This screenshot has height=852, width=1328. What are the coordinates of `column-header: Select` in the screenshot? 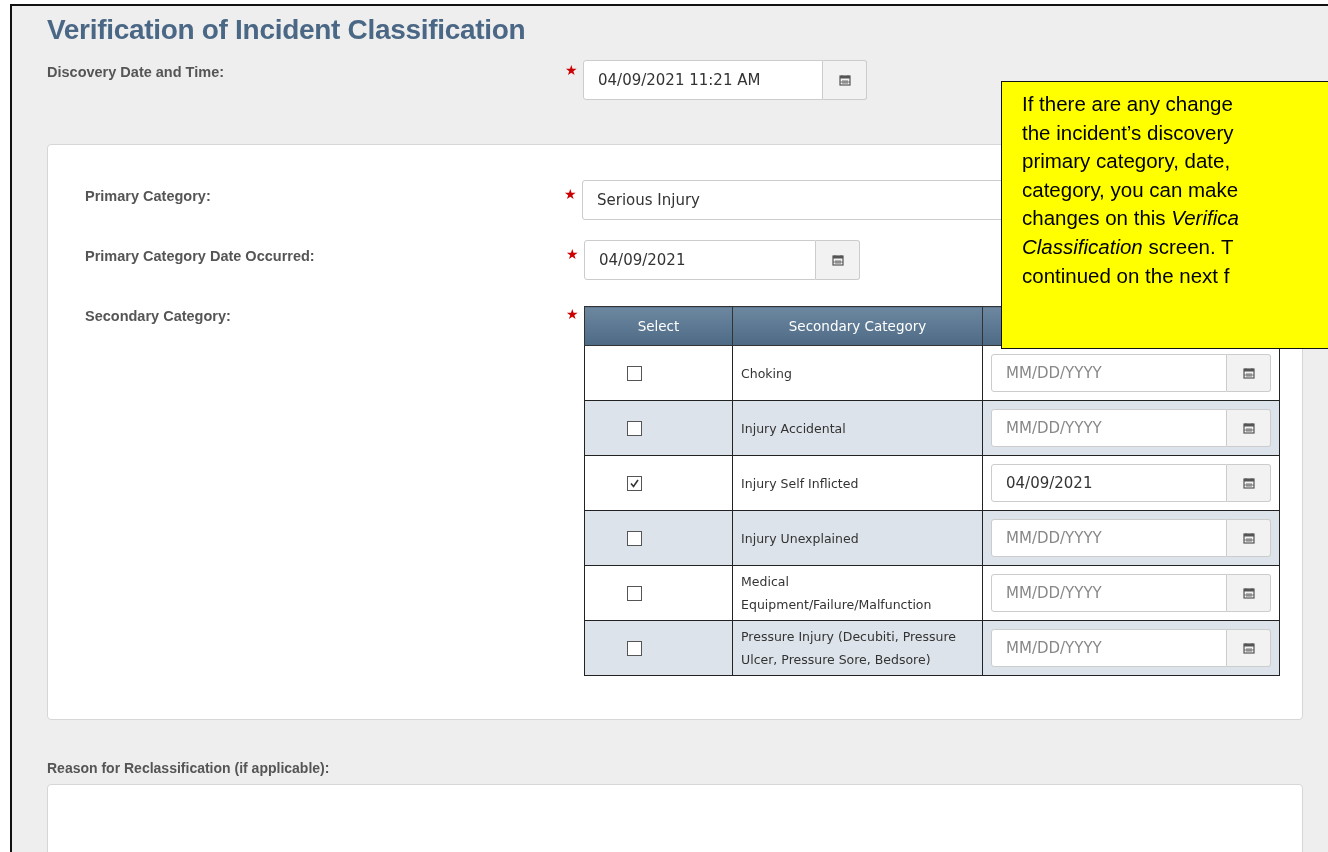 It's located at (658, 326).